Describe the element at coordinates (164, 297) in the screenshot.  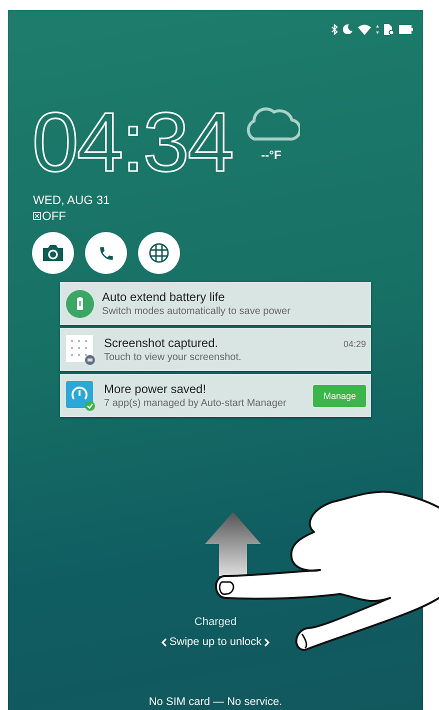
I see `notification-title: Auto extend battery life` at that location.